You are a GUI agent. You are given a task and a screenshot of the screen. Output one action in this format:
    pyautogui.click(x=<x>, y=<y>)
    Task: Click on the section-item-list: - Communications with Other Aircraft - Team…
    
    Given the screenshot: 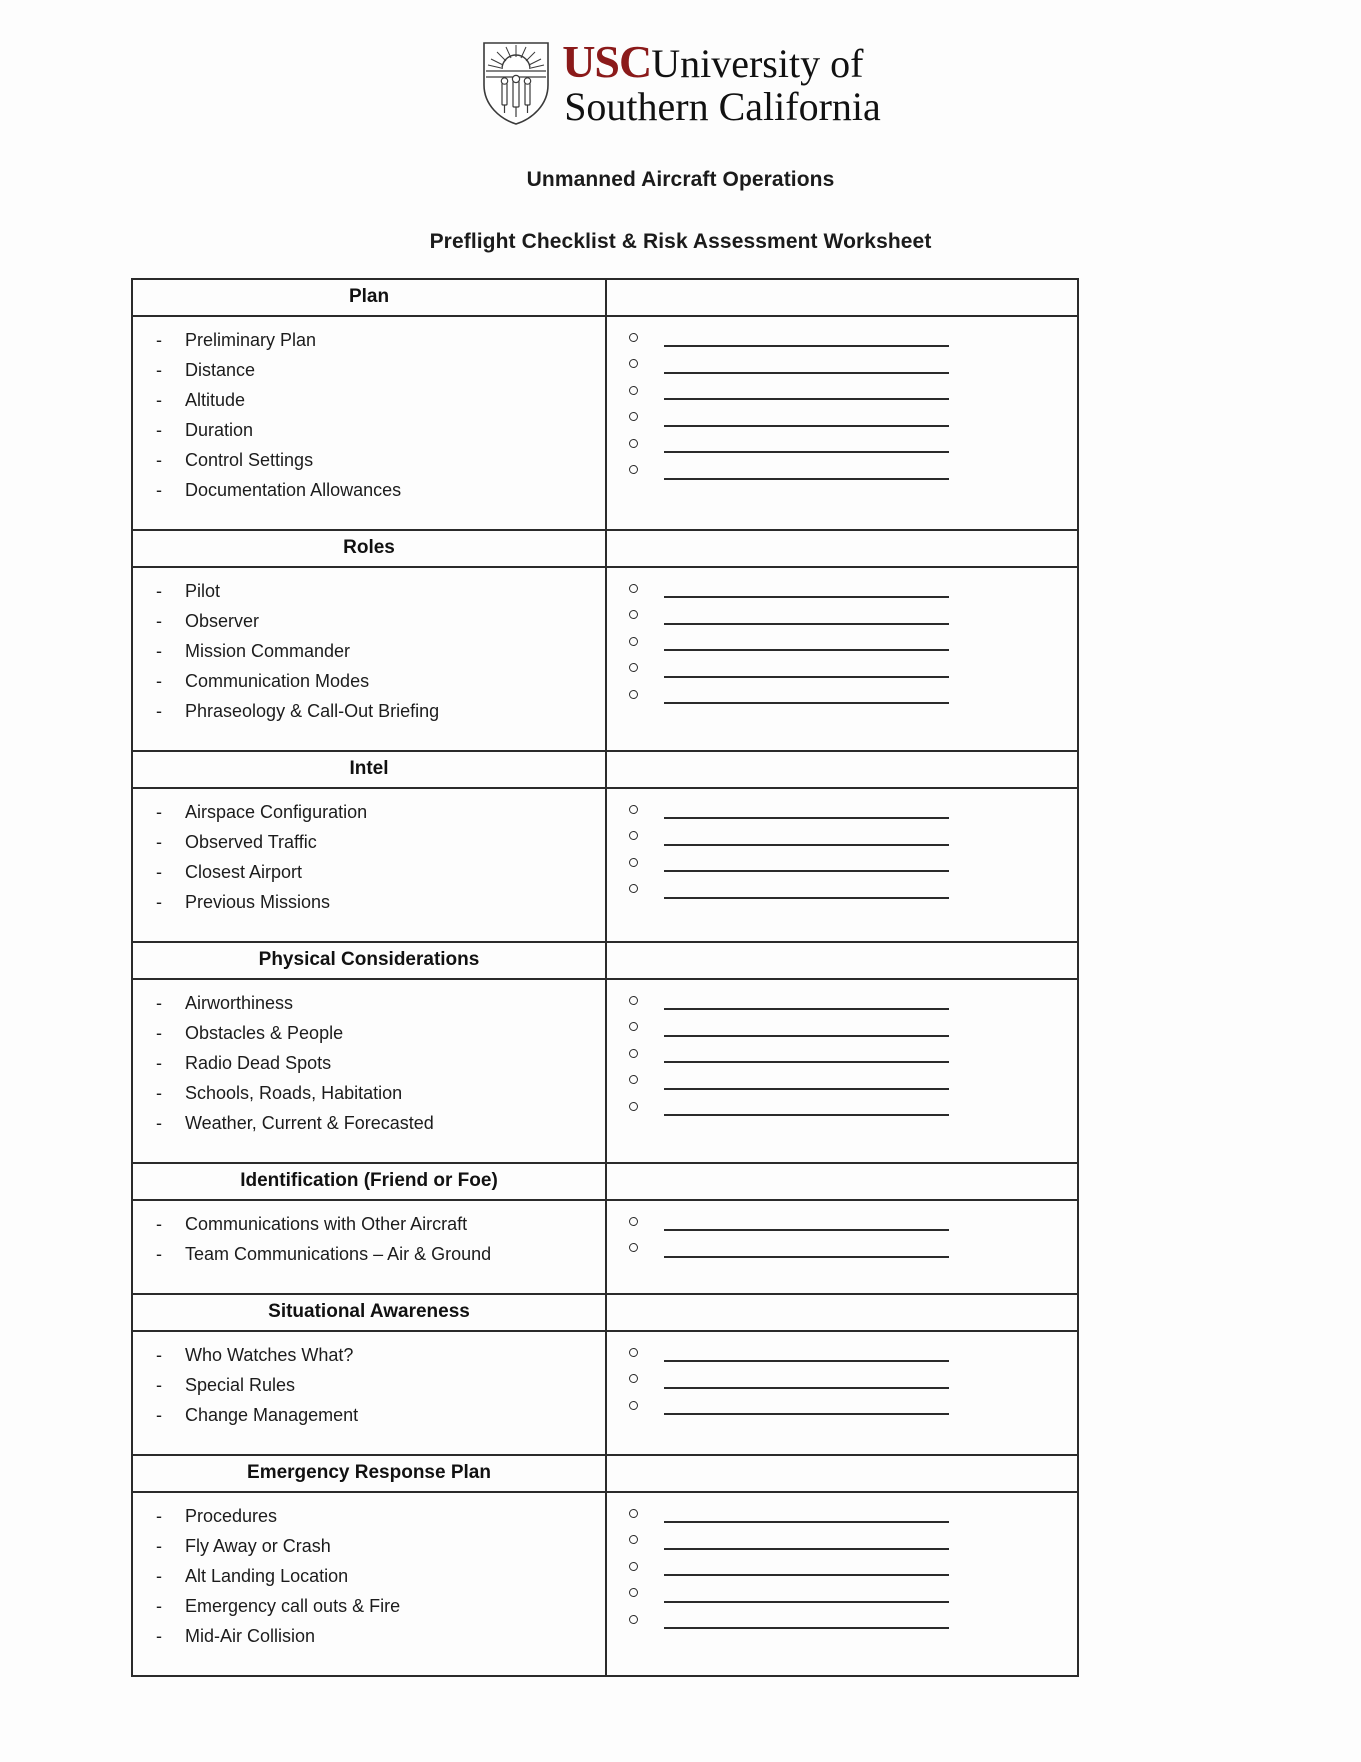 What is the action you would take?
    pyautogui.click(x=370, y=1247)
    